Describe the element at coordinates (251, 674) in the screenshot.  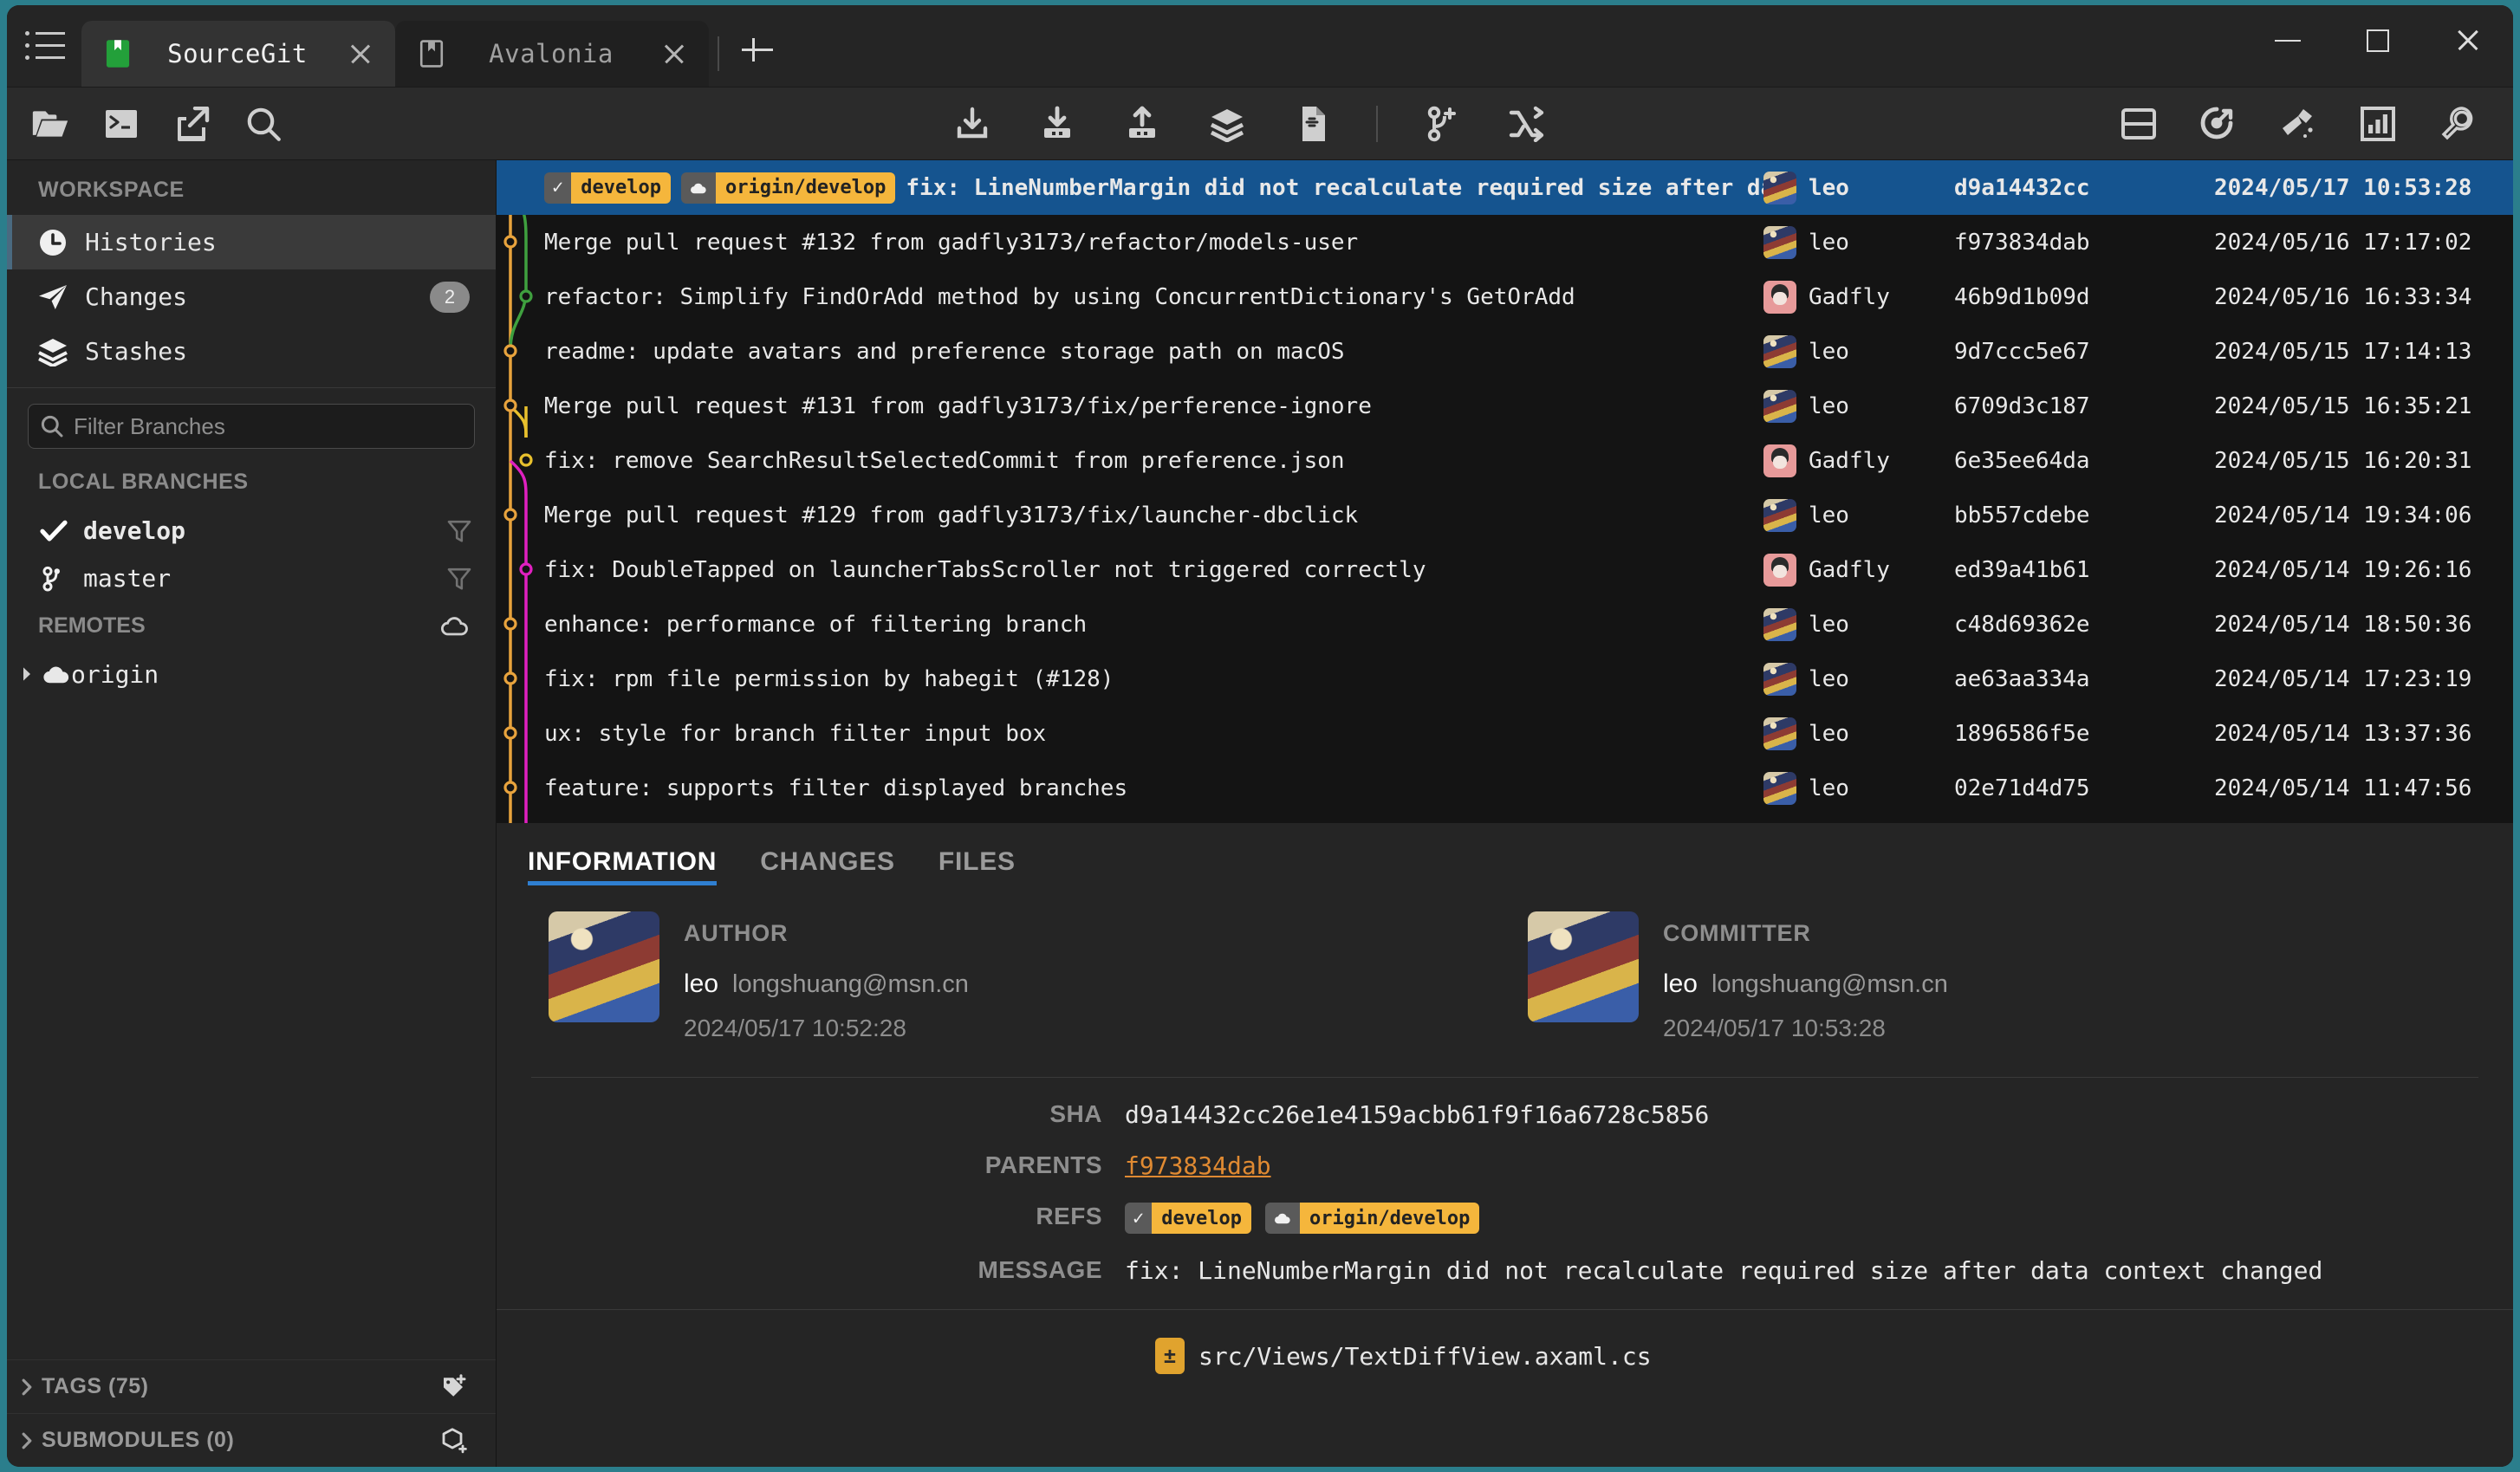
I see `remote-item-origin: origin` at that location.